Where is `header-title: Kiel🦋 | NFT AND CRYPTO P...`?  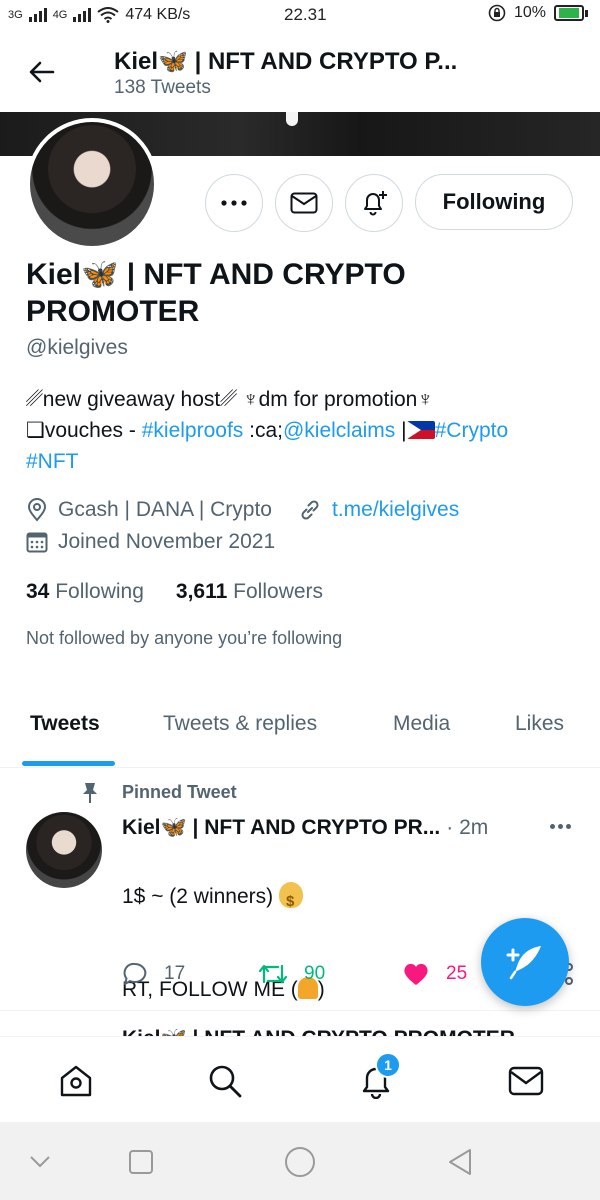
header-title: Kiel🦋 | NFT AND CRYPTO P... is located at coordinates (286, 61).